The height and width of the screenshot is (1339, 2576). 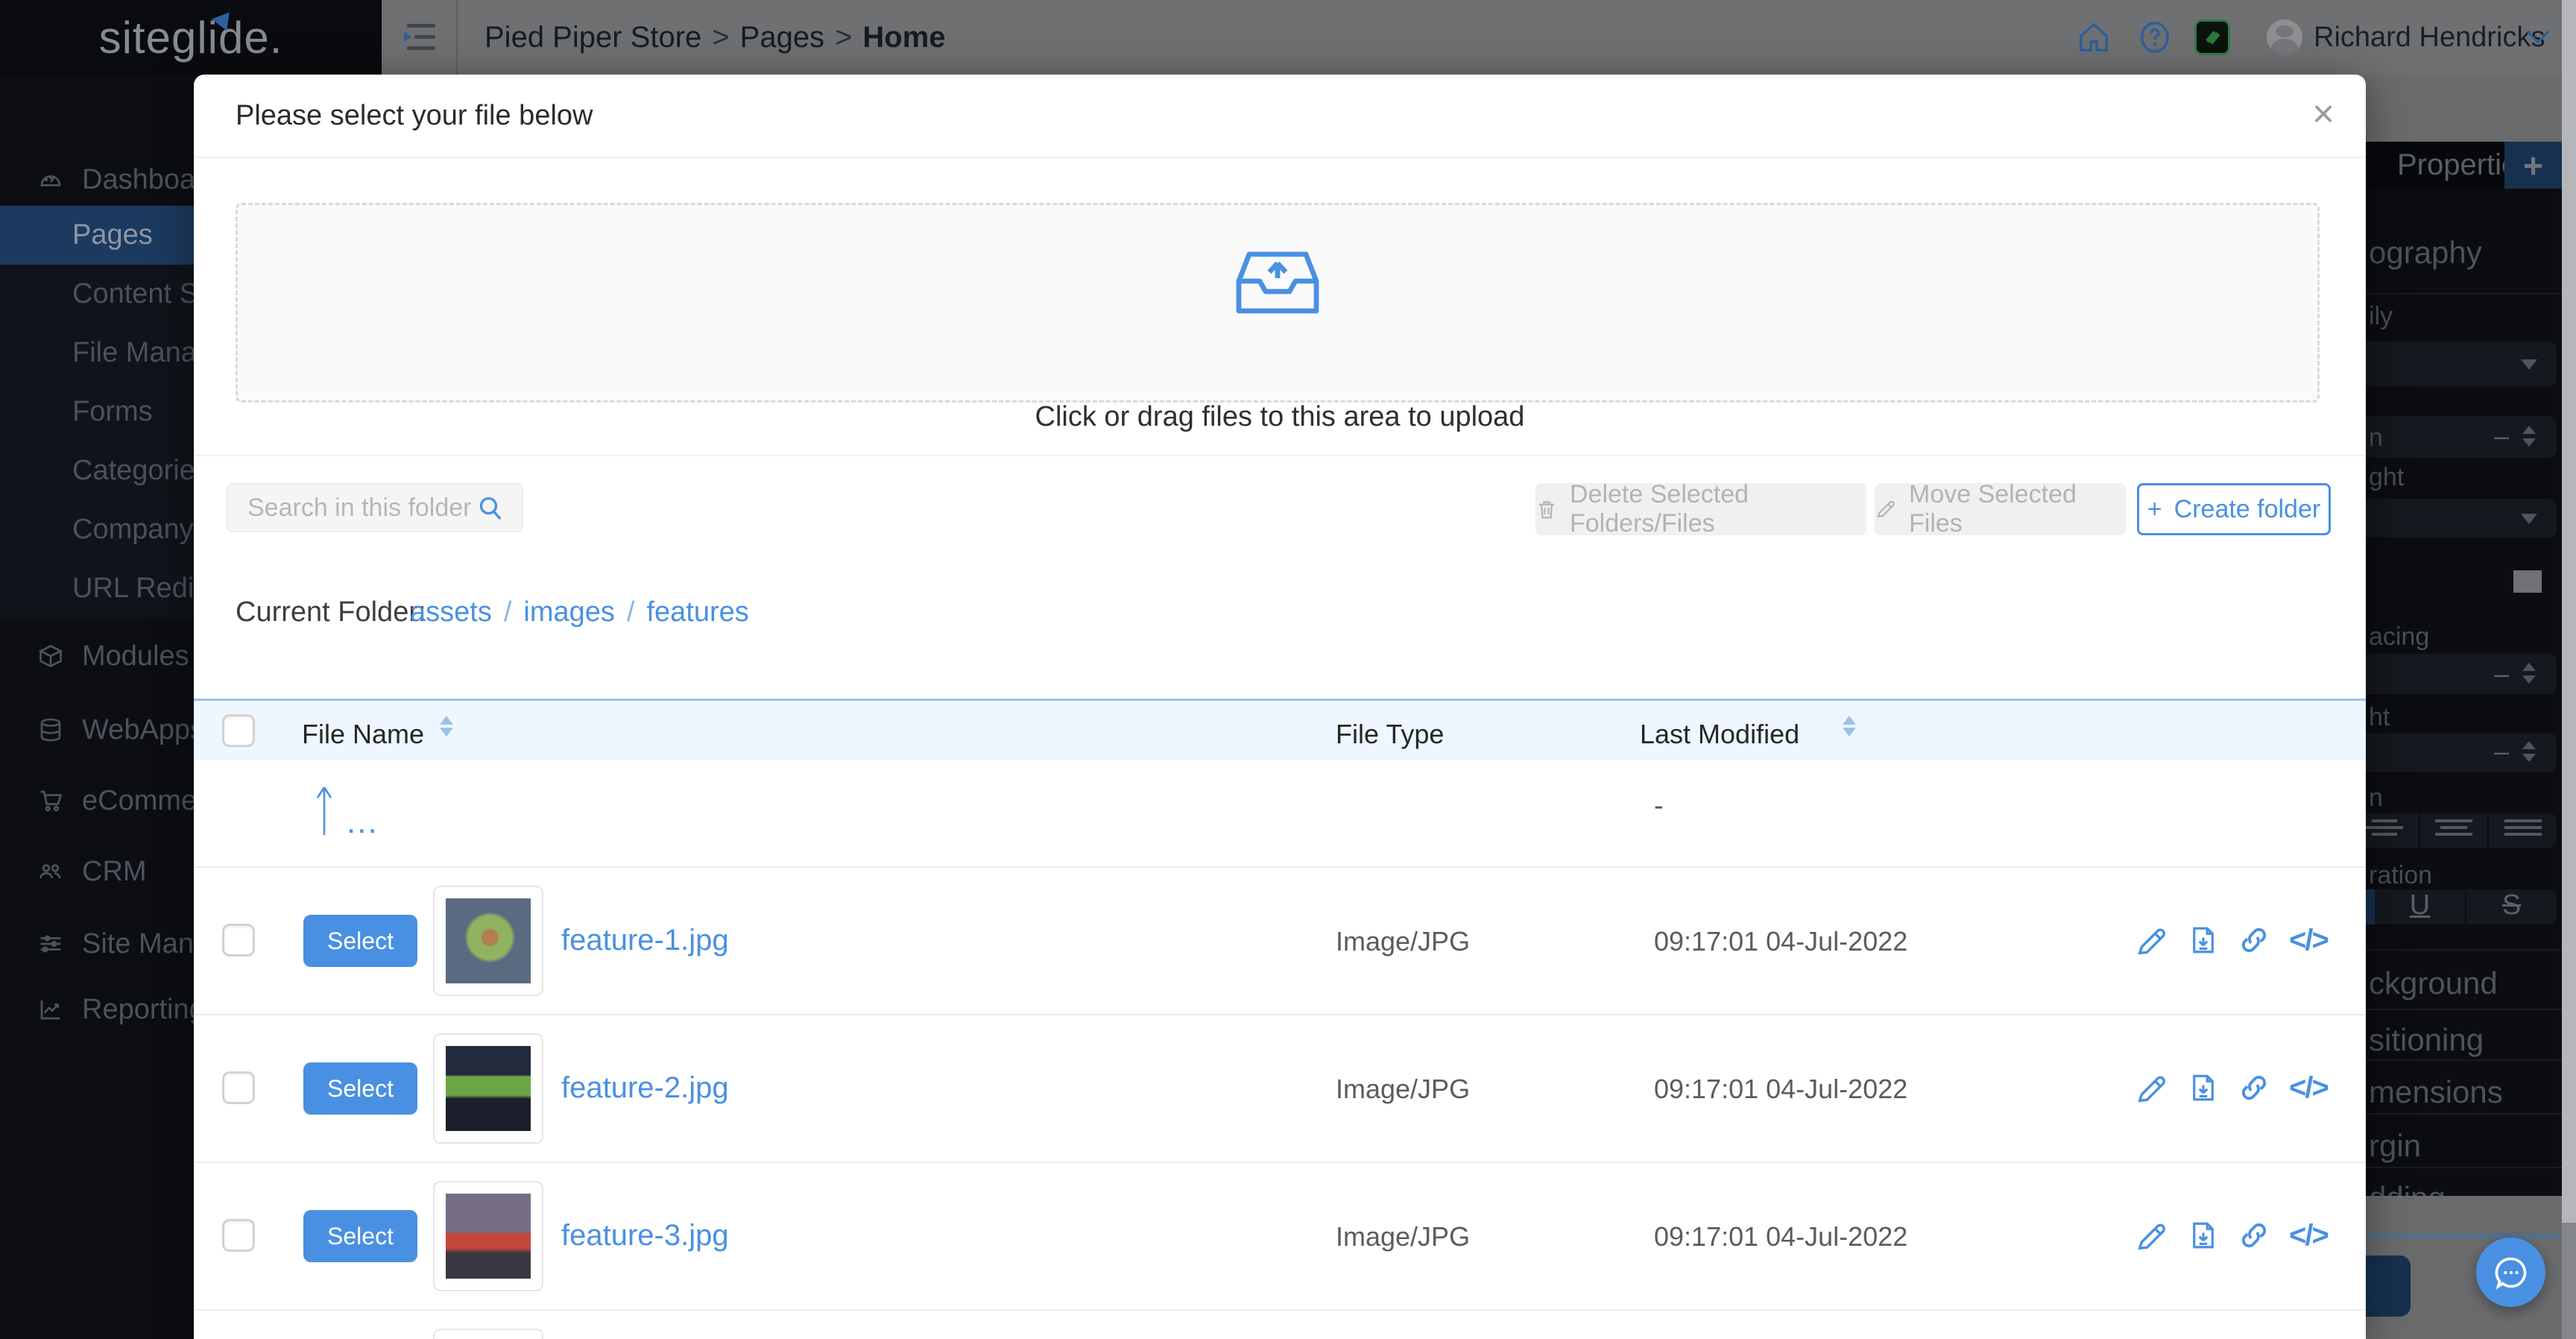 I want to click on breadcrumb: Pied Piper Store > Pages > Home, so click(x=715, y=37).